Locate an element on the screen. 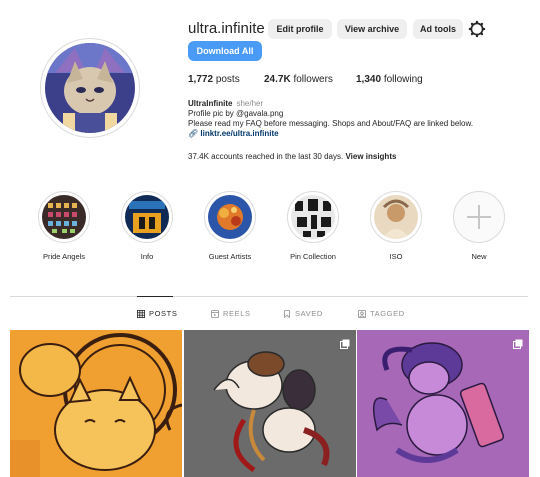 The width and height of the screenshot is (540, 477). bookmark-icon is located at coordinates (287, 313).